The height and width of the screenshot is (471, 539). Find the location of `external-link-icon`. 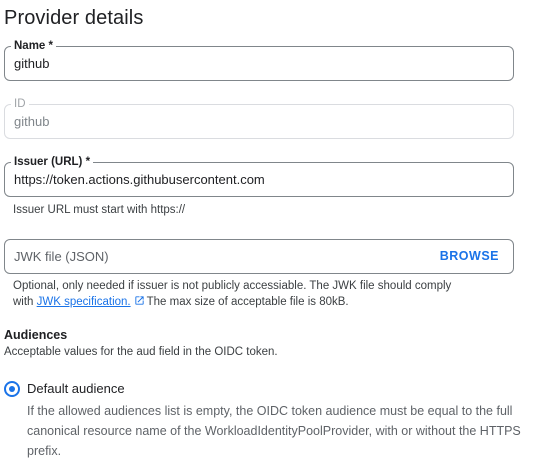

external-link-icon is located at coordinates (139, 300).